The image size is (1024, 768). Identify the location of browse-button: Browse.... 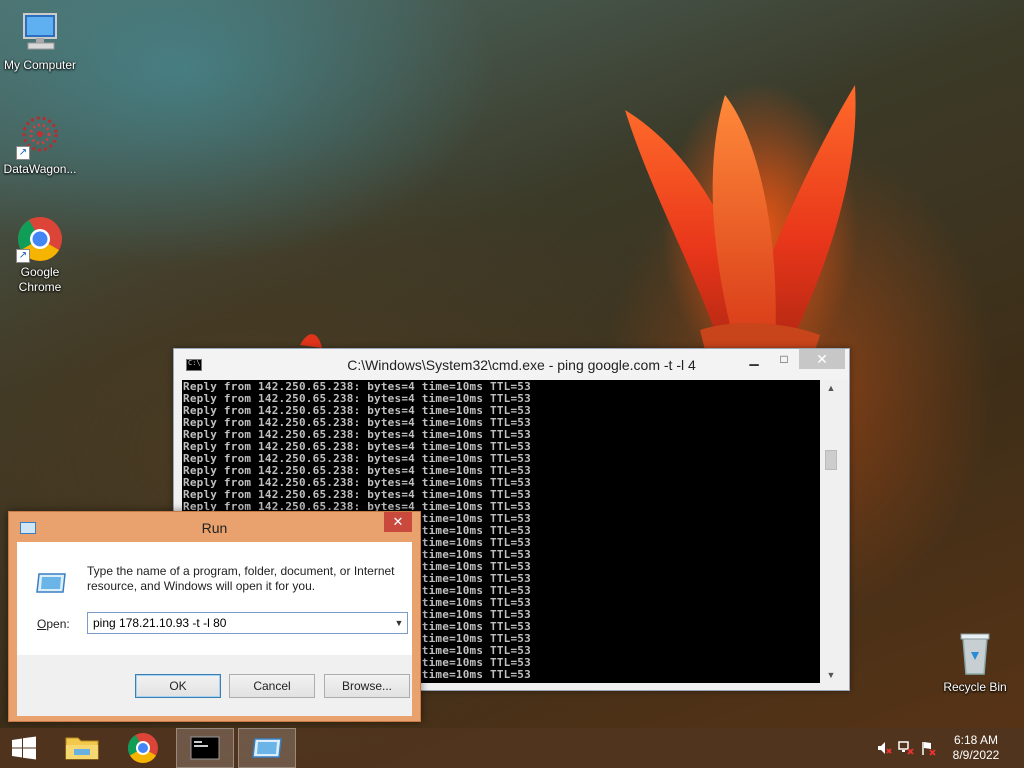
(367, 686).